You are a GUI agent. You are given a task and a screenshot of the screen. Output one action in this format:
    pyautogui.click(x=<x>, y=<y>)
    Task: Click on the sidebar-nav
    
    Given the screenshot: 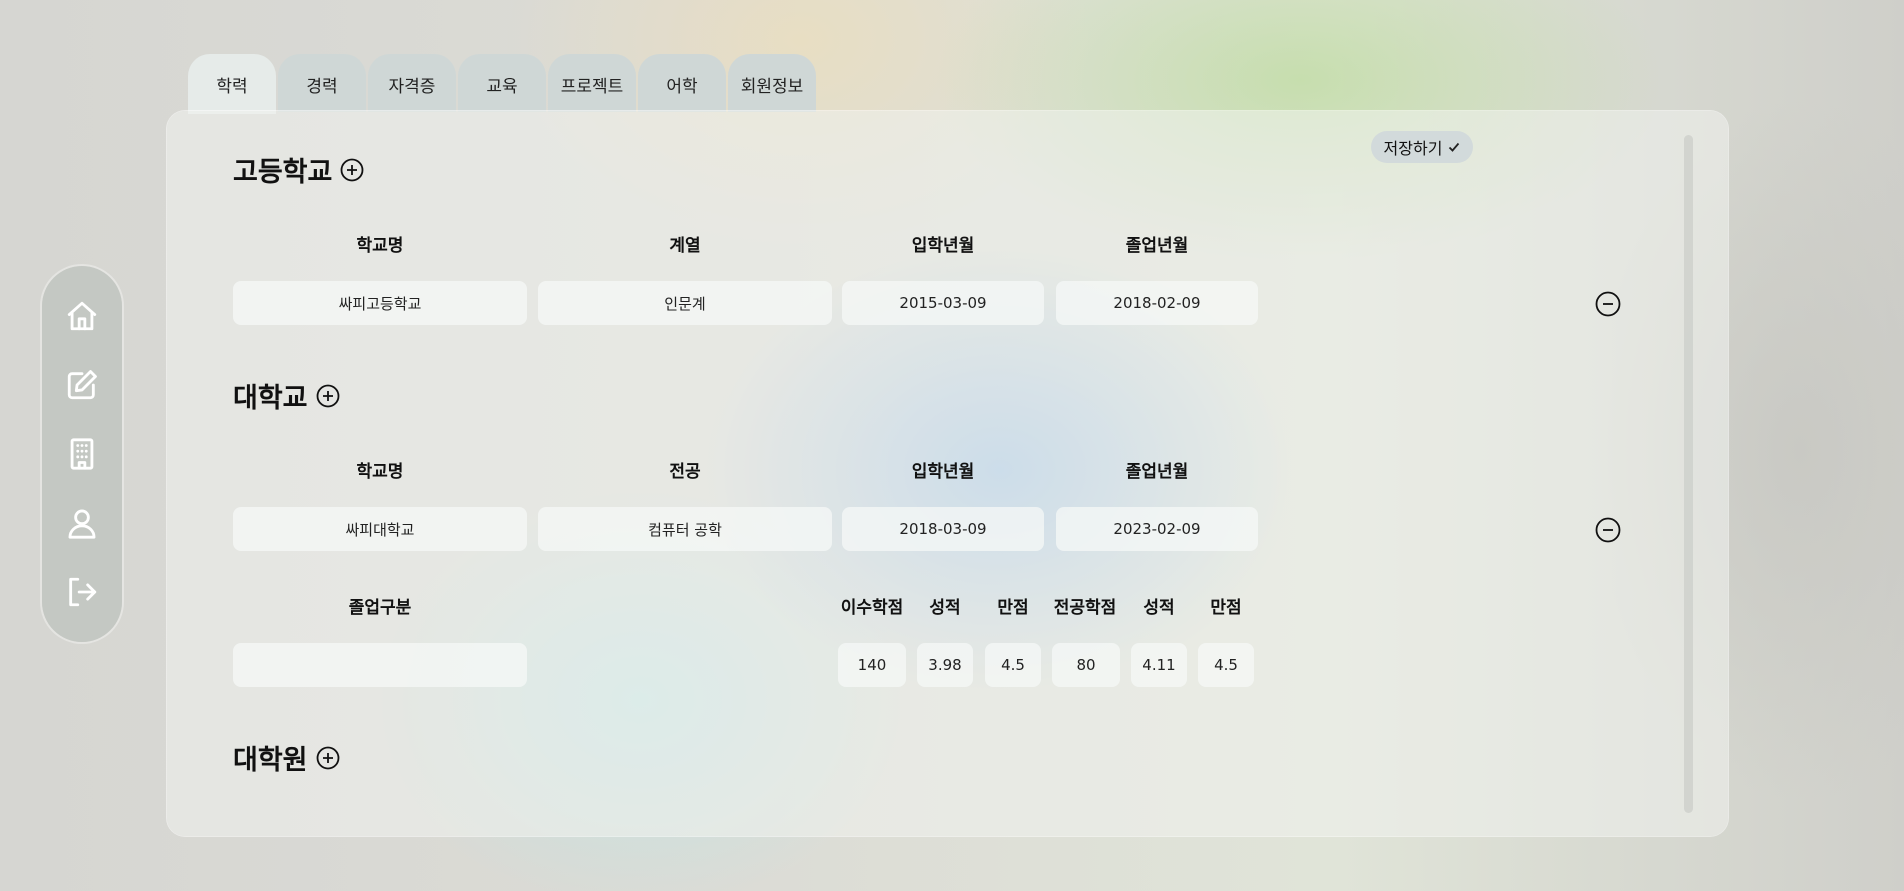 What is the action you would take?
    pyautogui.click(x=82, y=454)
    